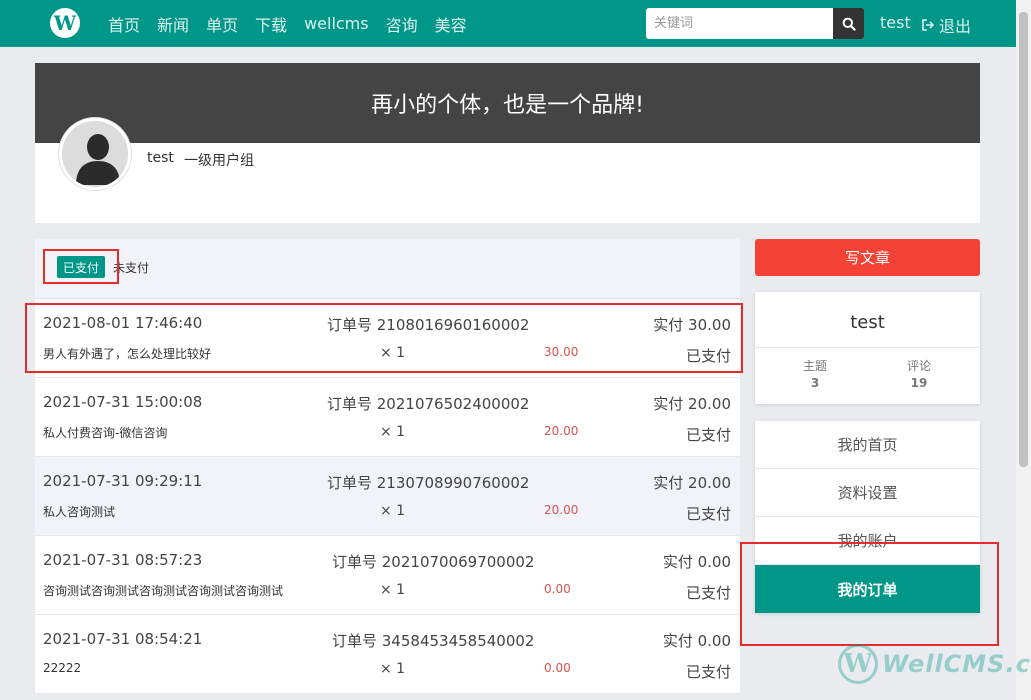 This screenshot has height=700, width=1031. I want to click on profile-banner: 再小的个体，也是一个品牌!, so click(507, 103).